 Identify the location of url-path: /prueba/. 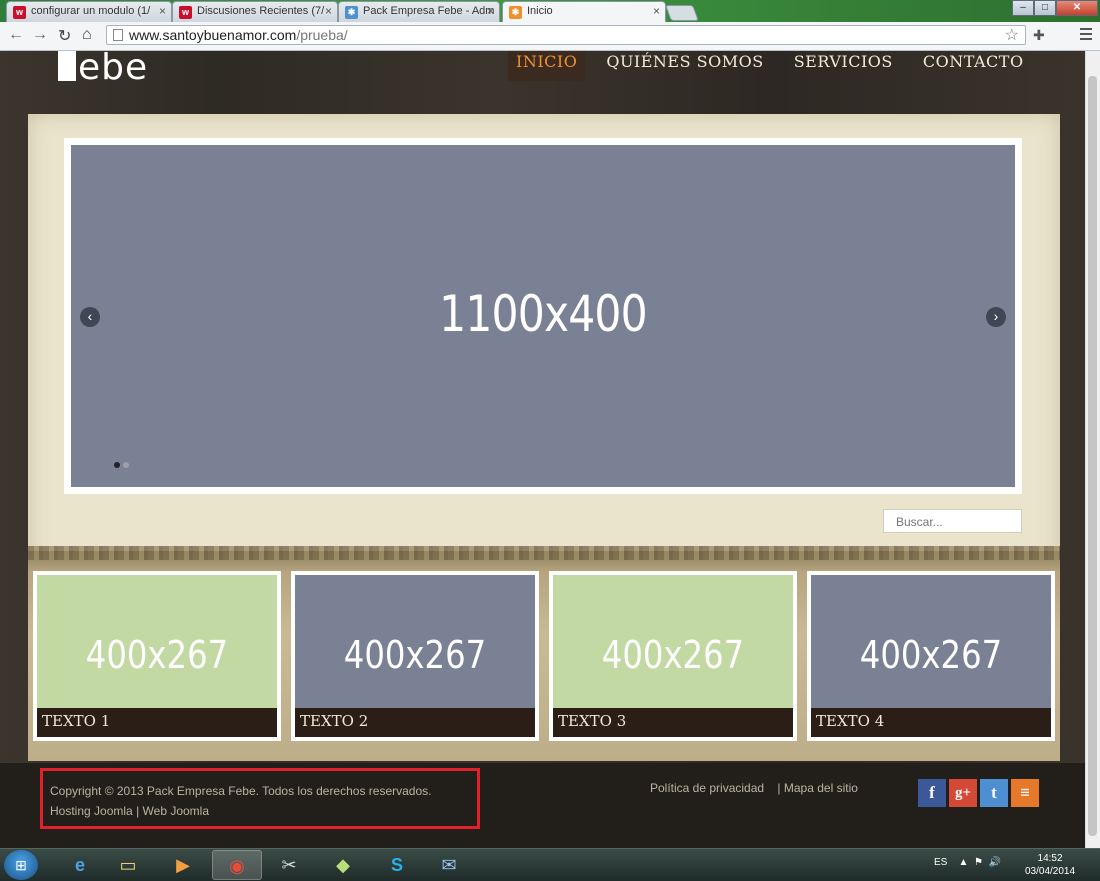
(322, 35).